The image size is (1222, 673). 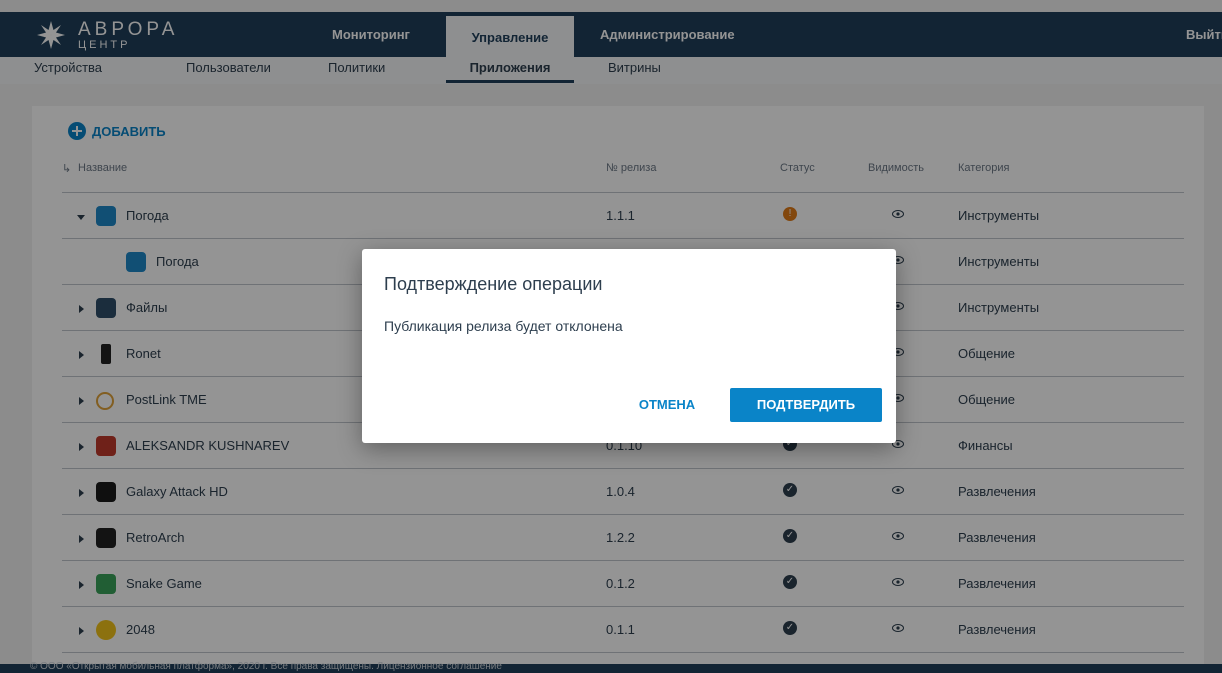 I want to click on cancel-button: ОТМЕНА, so click(x=667, y=405).